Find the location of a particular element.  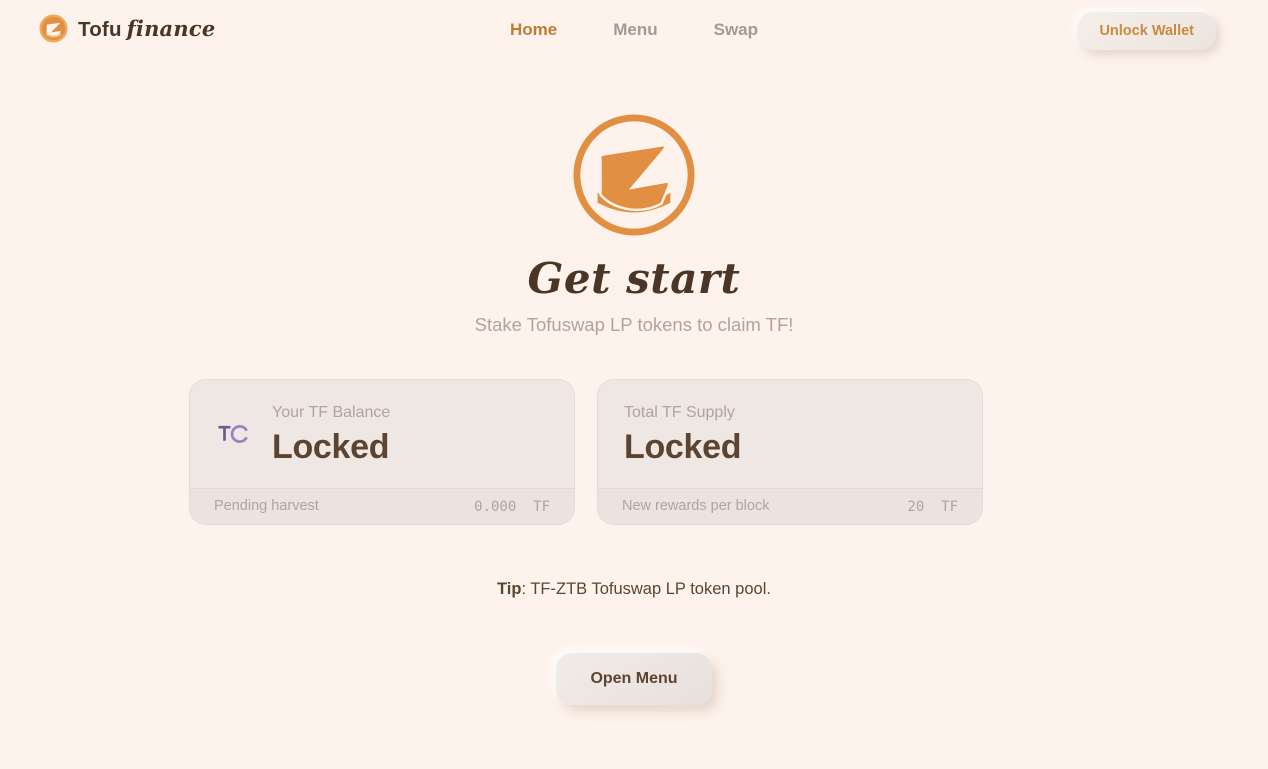

tf-supply-card-footer: New rewards per block 20 TF is located at coordinates (790, 506).